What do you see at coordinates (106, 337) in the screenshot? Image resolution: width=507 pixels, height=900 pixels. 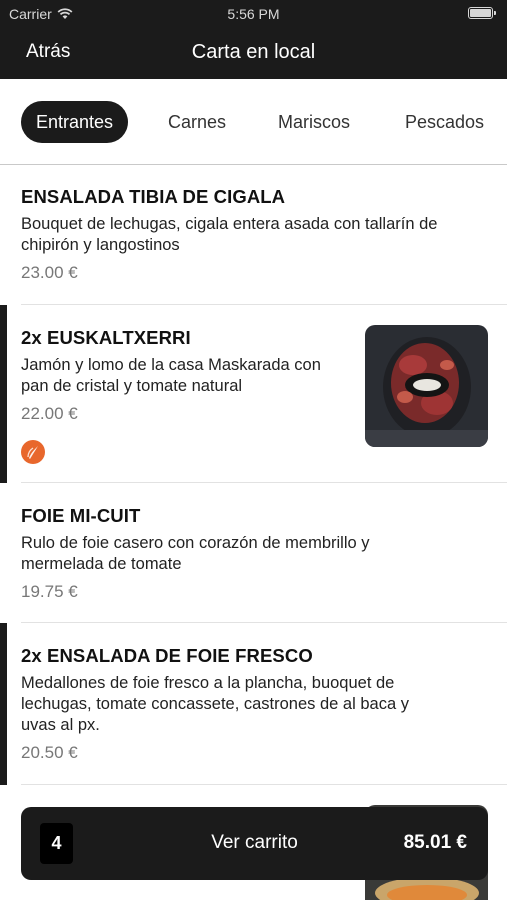 I see `item-name: 2x EUSKALTXERRI` at bounding box center [106, 337].